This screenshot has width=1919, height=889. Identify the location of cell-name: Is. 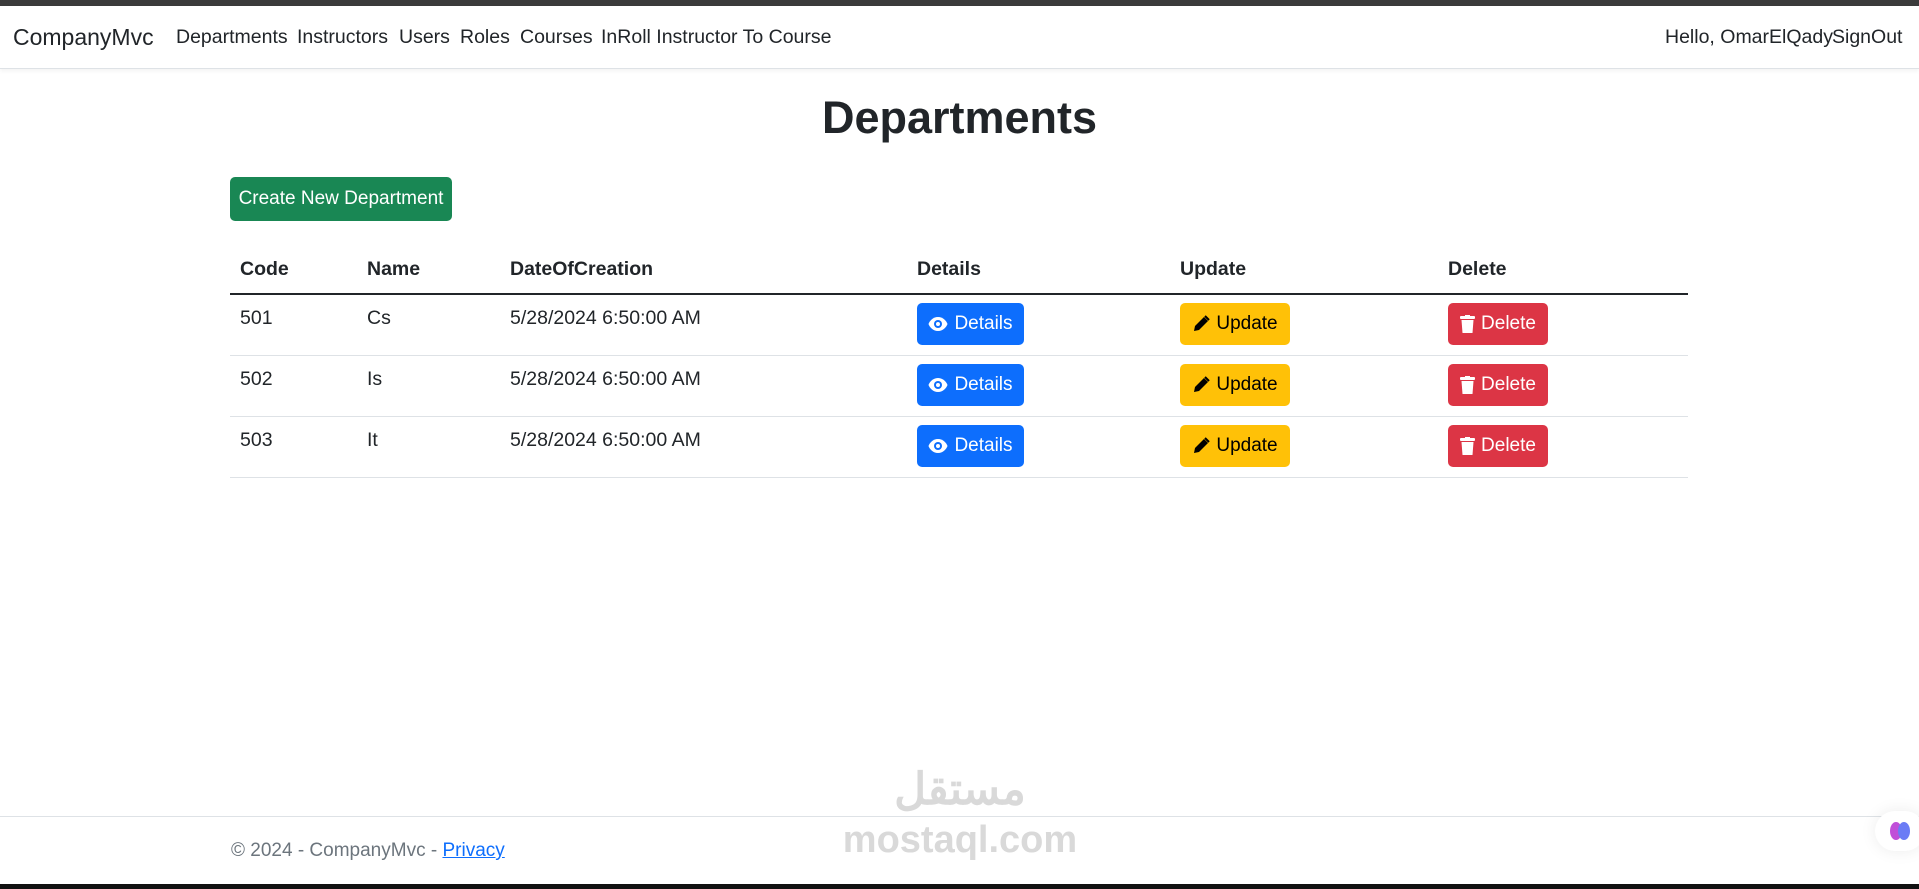
(375, 379).